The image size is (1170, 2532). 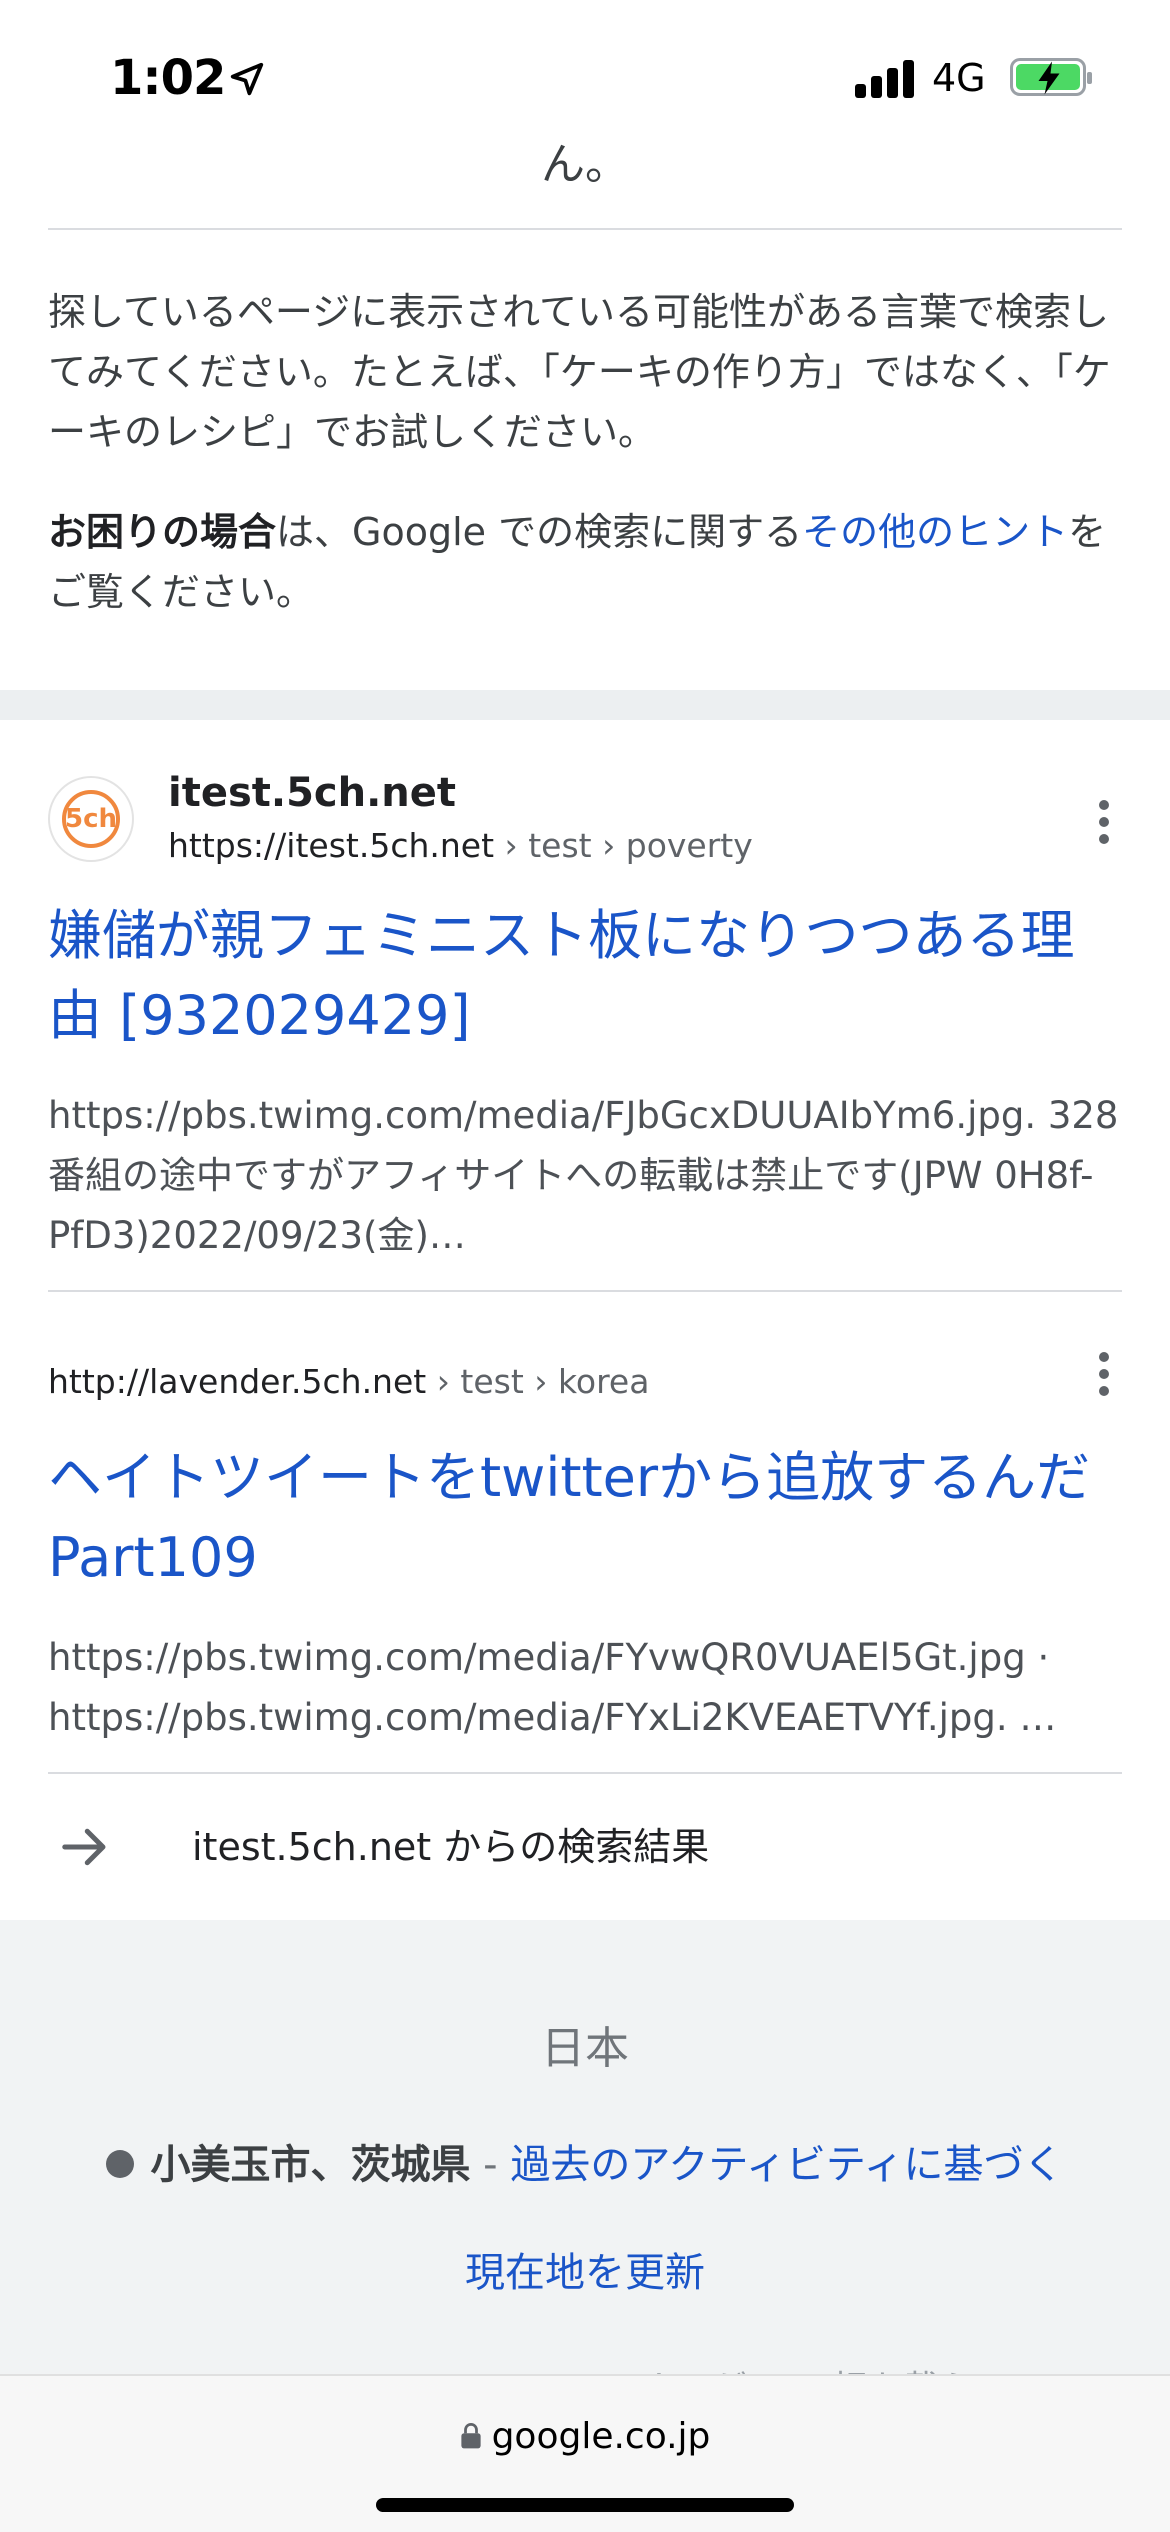 I want to click on location-dot-icon, so click(x=120, y=2164).